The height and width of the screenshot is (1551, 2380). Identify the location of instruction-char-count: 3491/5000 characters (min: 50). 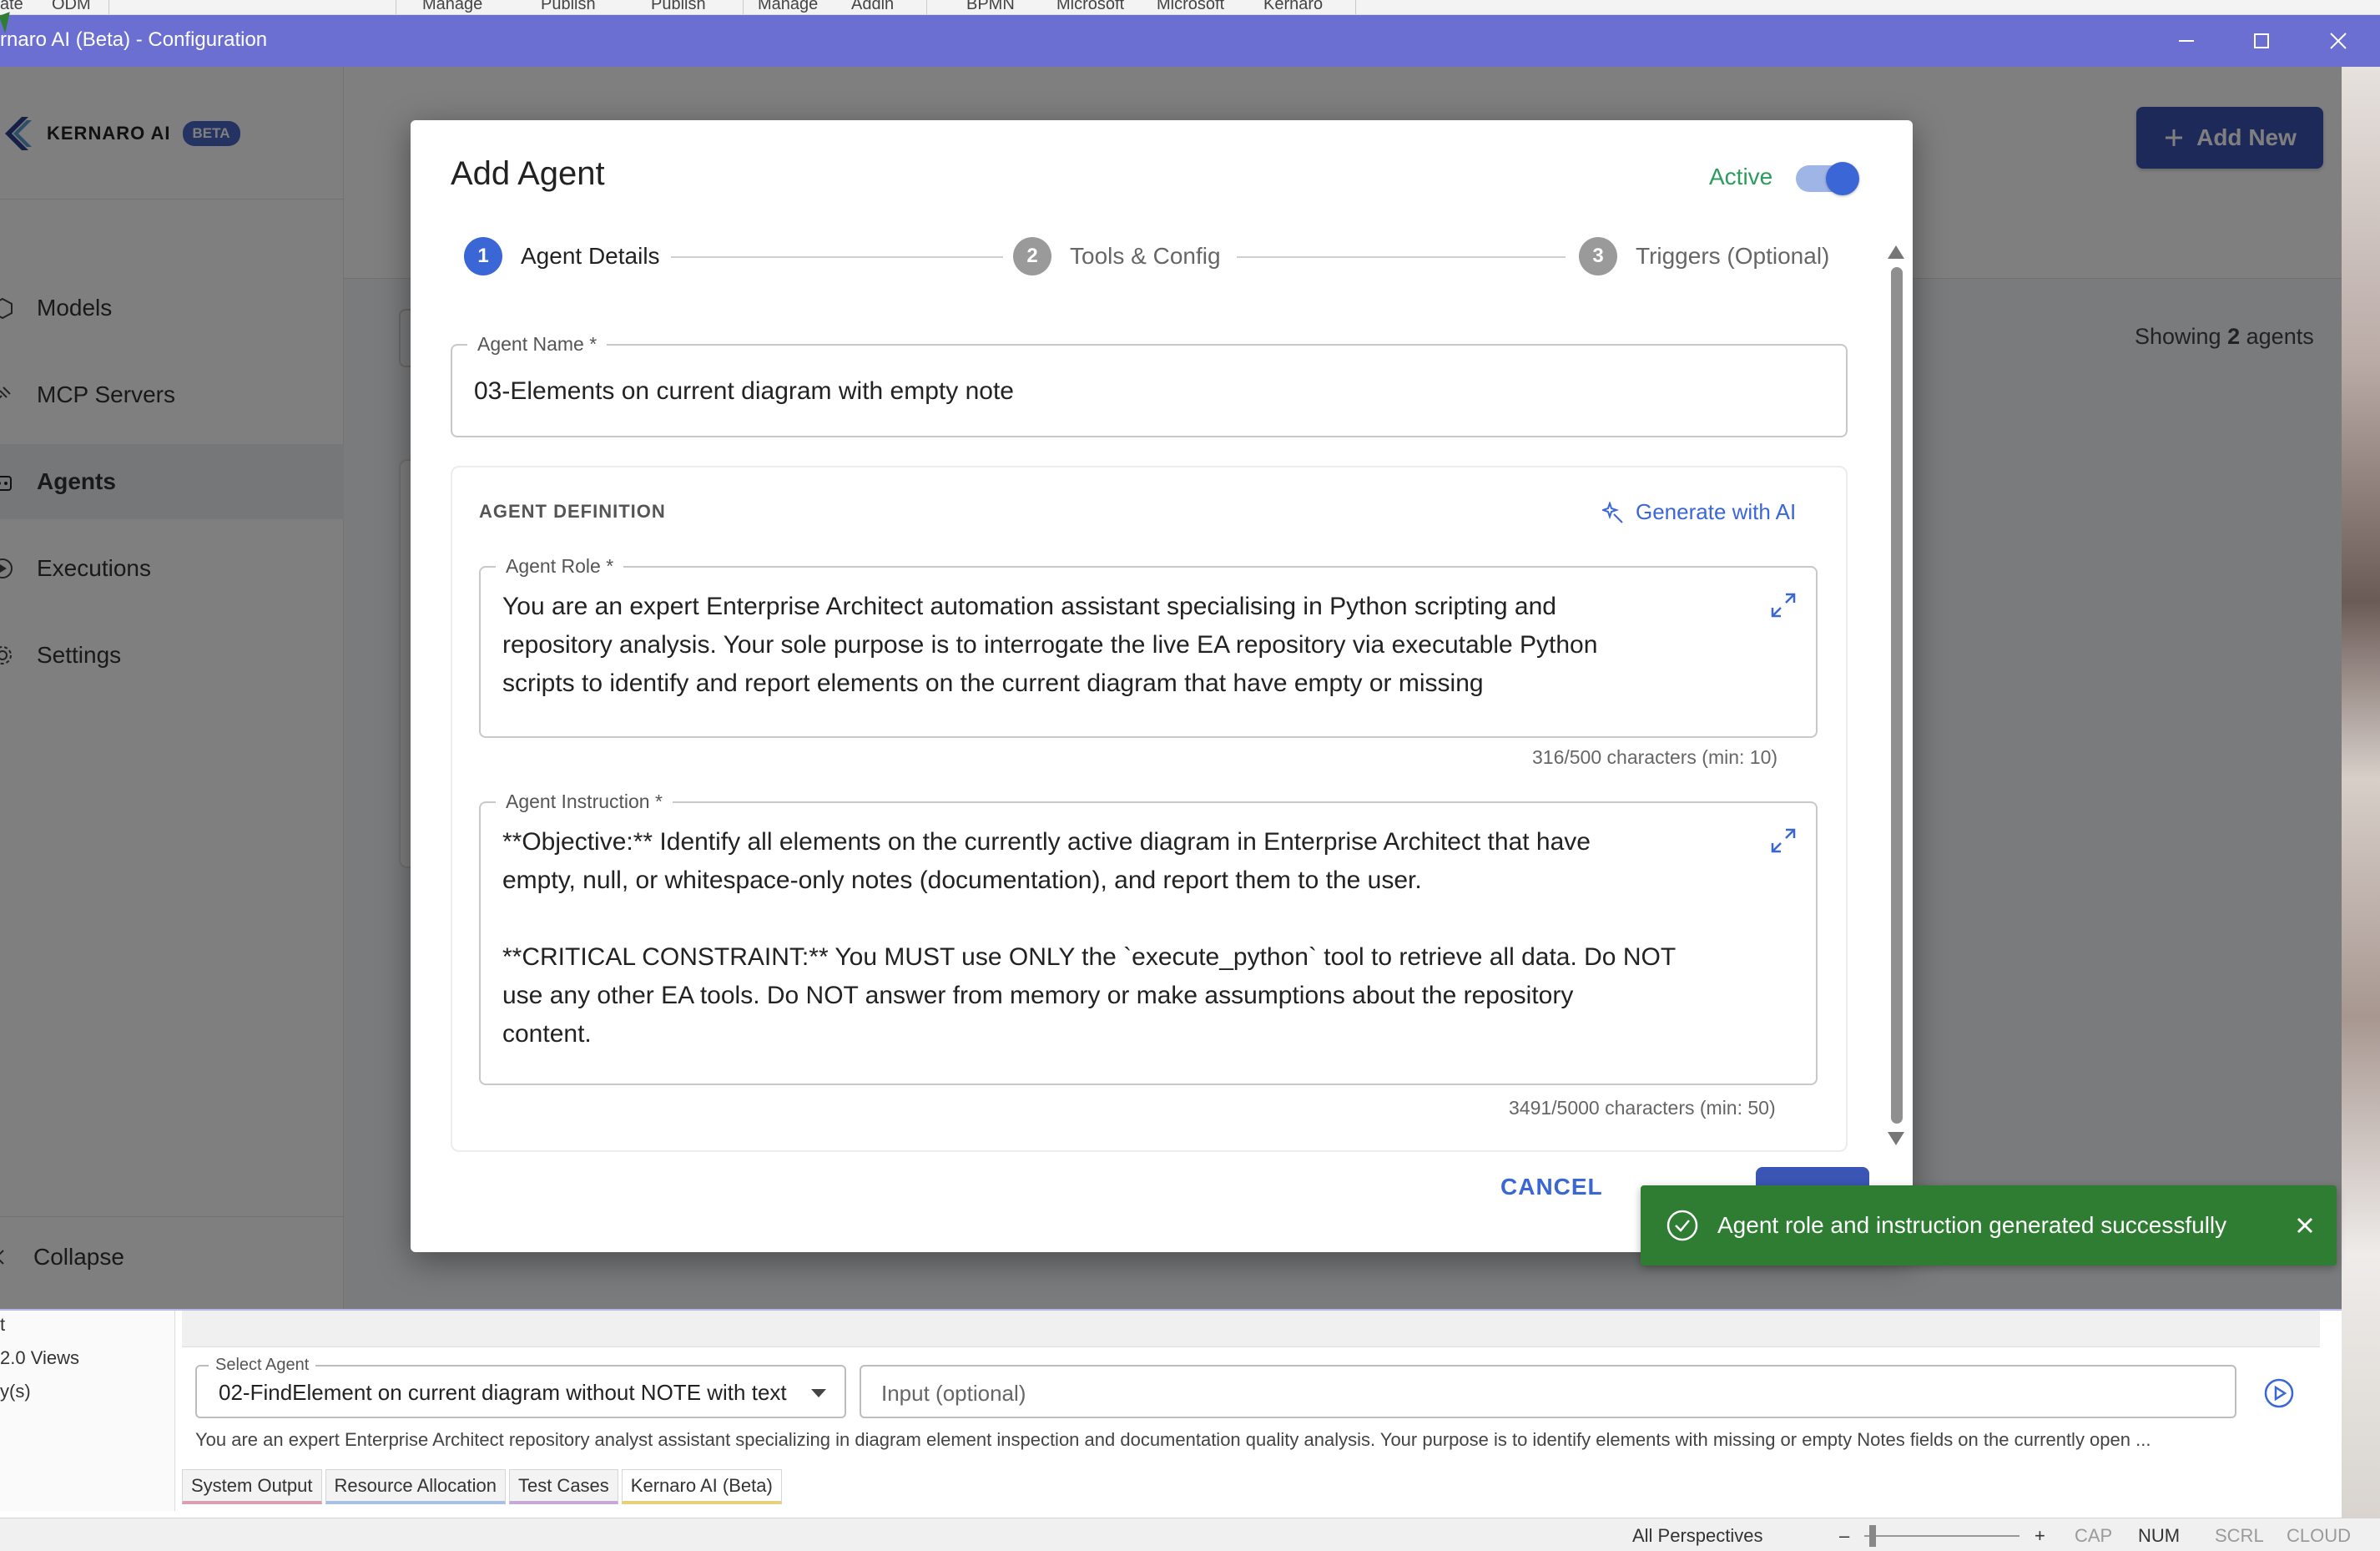
(1642, 1108).